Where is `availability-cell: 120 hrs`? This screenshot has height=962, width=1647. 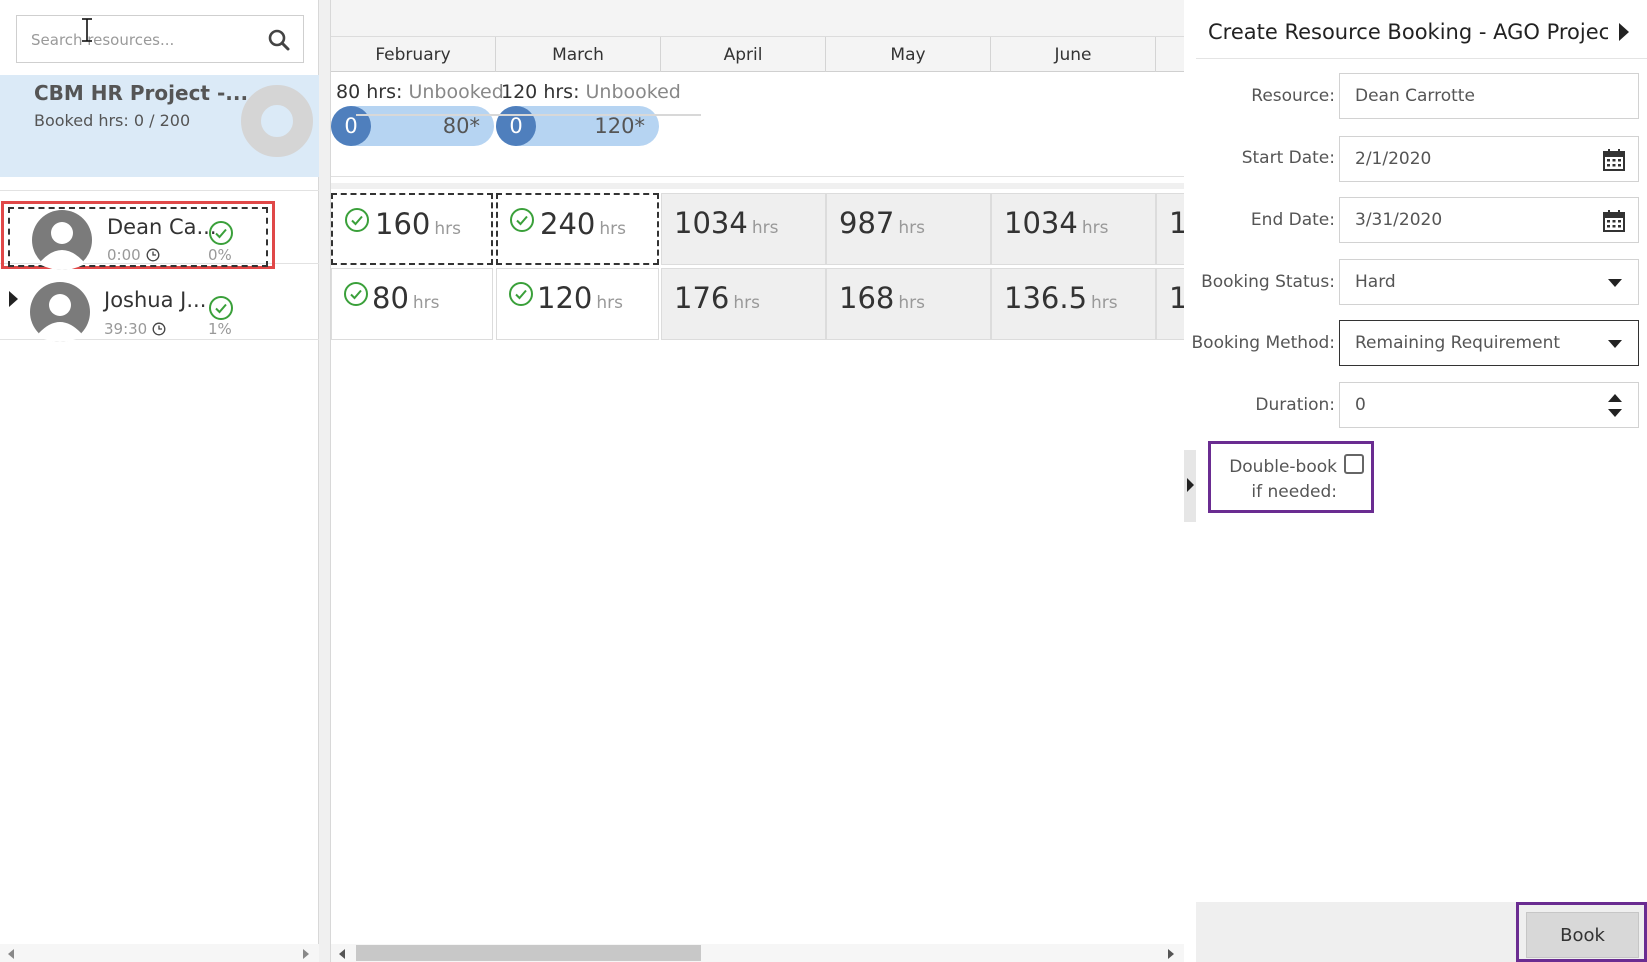 availability-cell: 120 hrs is located at coordinates (577, 304).